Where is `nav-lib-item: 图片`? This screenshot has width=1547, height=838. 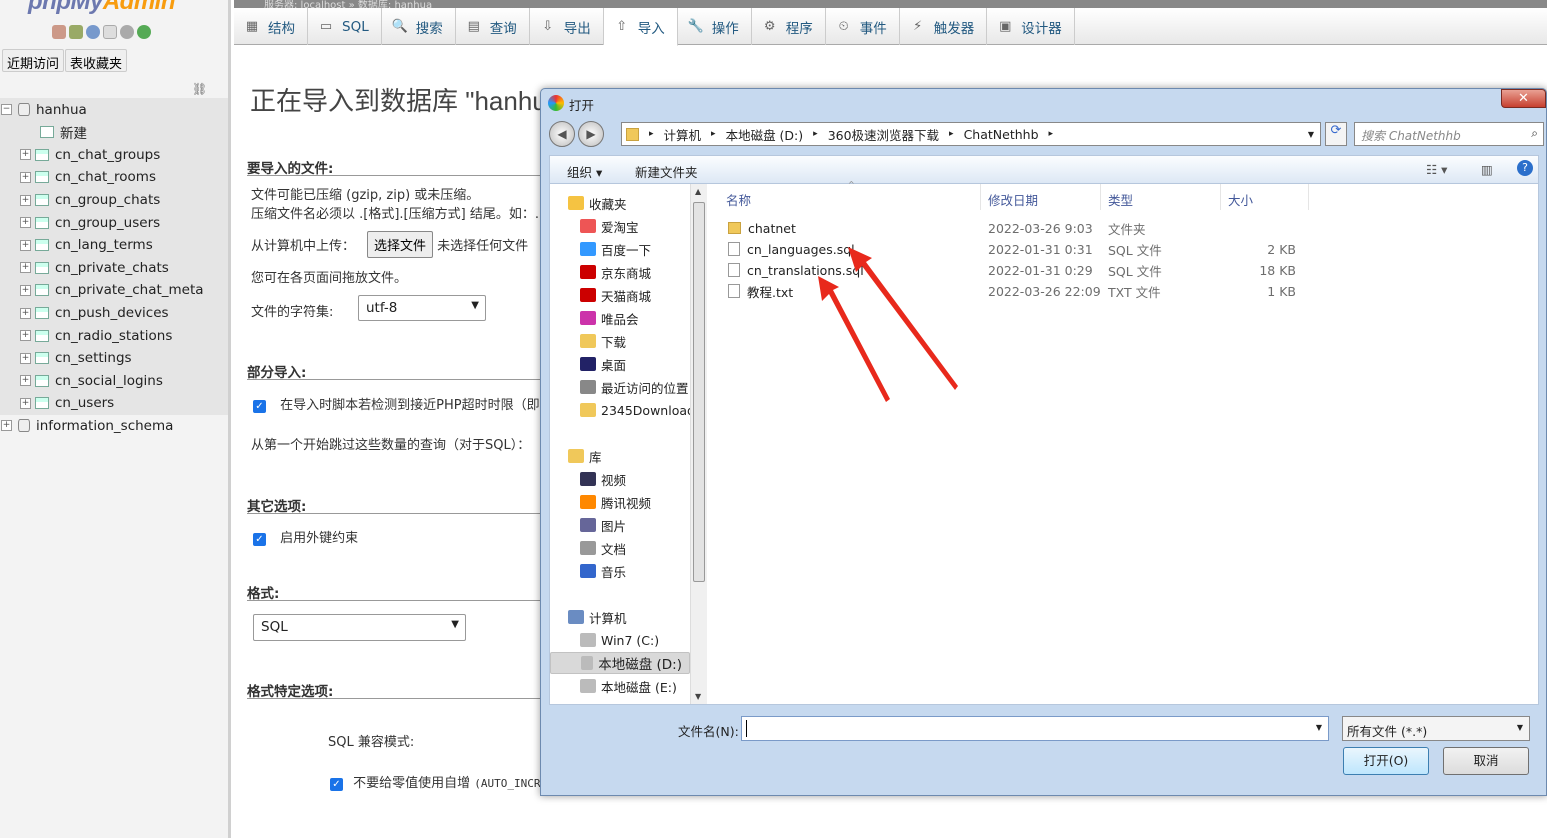 nav-lib-item: 图片 is located at coordinates (603, 525).